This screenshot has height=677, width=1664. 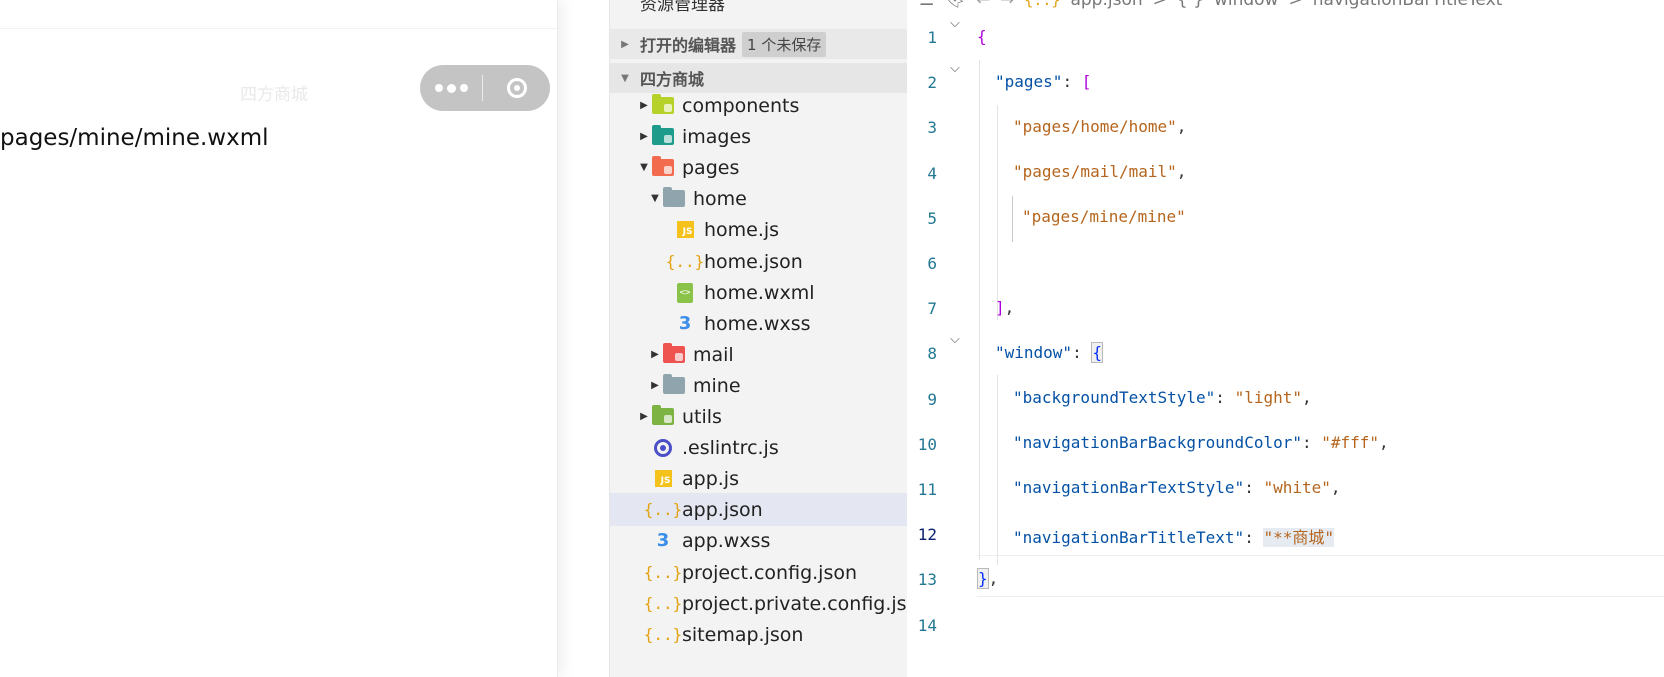 What do you see at coordinates (927, 444) in the screenshot?
I see `line-number: 10` at bounding box center [927, 444].